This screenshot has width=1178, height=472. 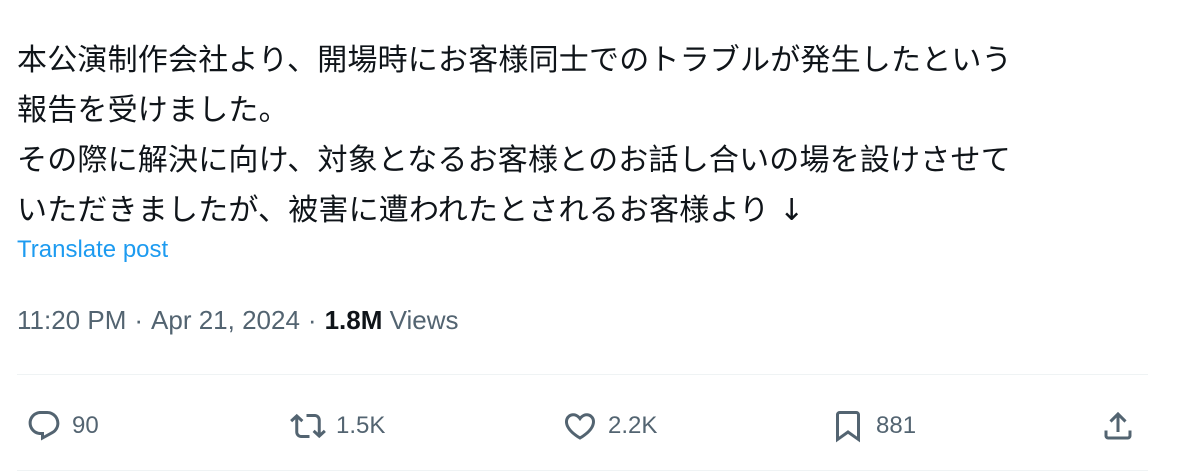 I want to click on bookmark-count: 881, so click(x=896, y=425).